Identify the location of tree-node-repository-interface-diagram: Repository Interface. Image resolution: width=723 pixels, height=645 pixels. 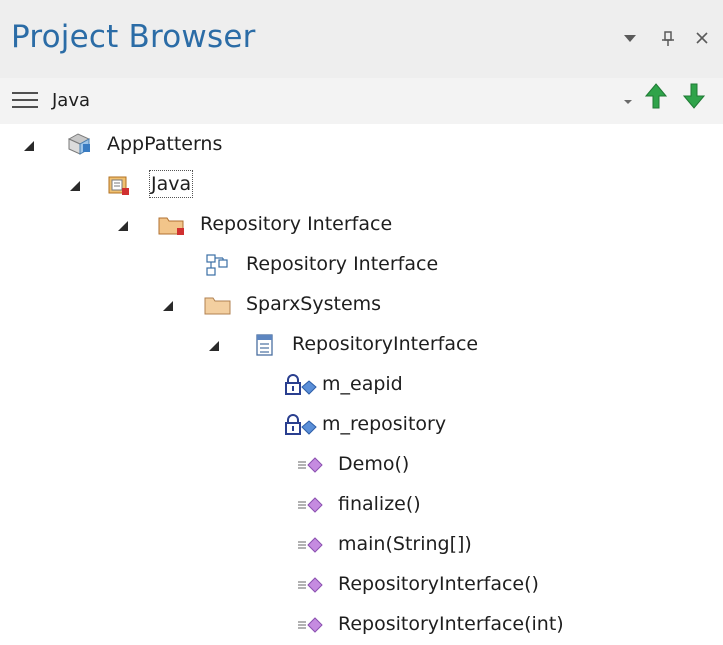
(361, 264).